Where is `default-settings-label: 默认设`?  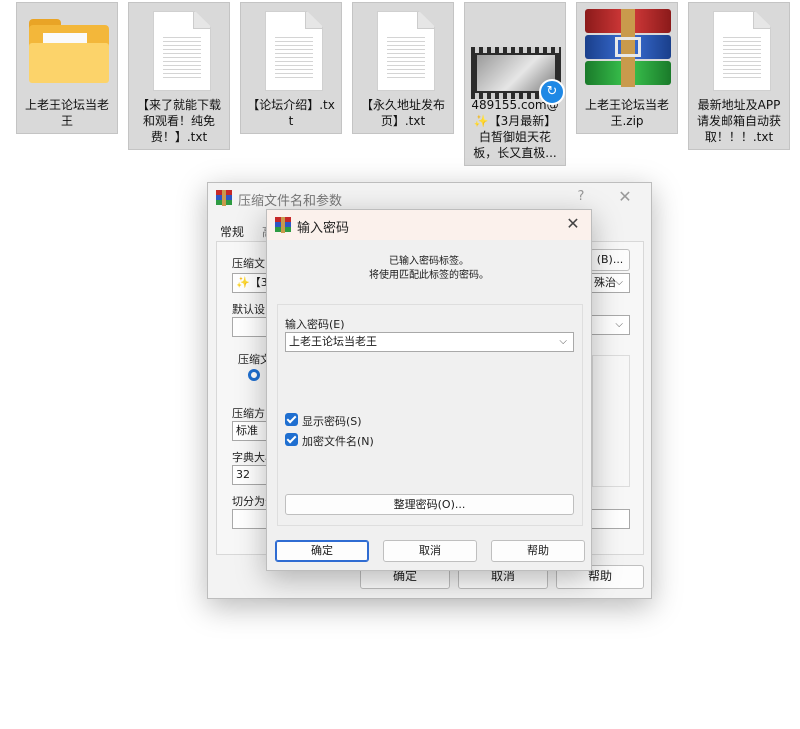 default-settings-label: 默认设 is located at coordinates (248, 309).